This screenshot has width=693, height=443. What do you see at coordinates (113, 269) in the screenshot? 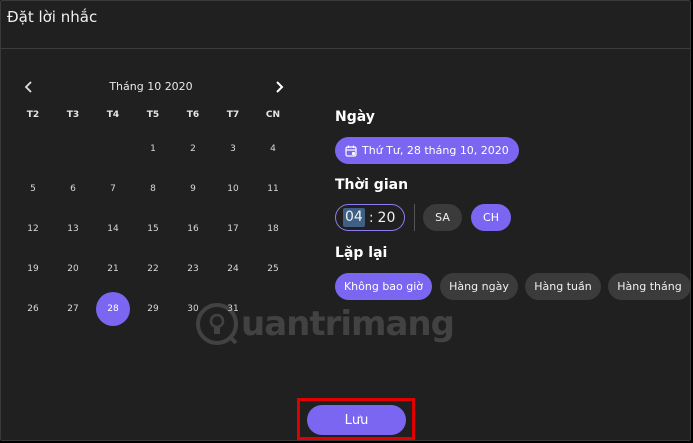
I see `calendar-day: 21` at bounding box center [113, 269].